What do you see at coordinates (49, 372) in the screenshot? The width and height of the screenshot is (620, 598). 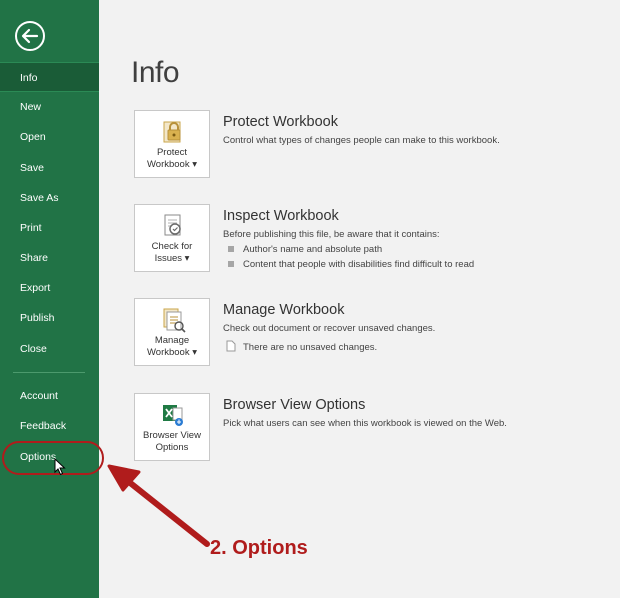 I see `sidebar-divider` at bounding box center [49, 372].